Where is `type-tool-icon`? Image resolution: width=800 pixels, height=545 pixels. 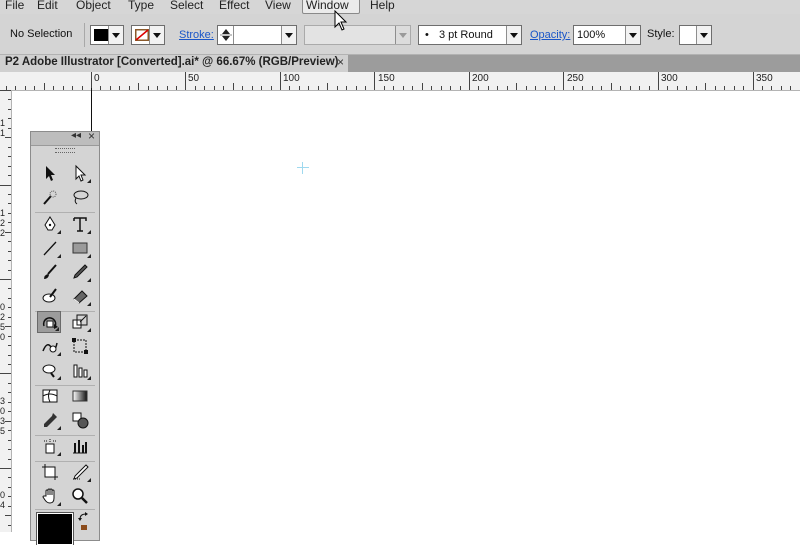 type-tool-icon is located at coordinates (80, 224).